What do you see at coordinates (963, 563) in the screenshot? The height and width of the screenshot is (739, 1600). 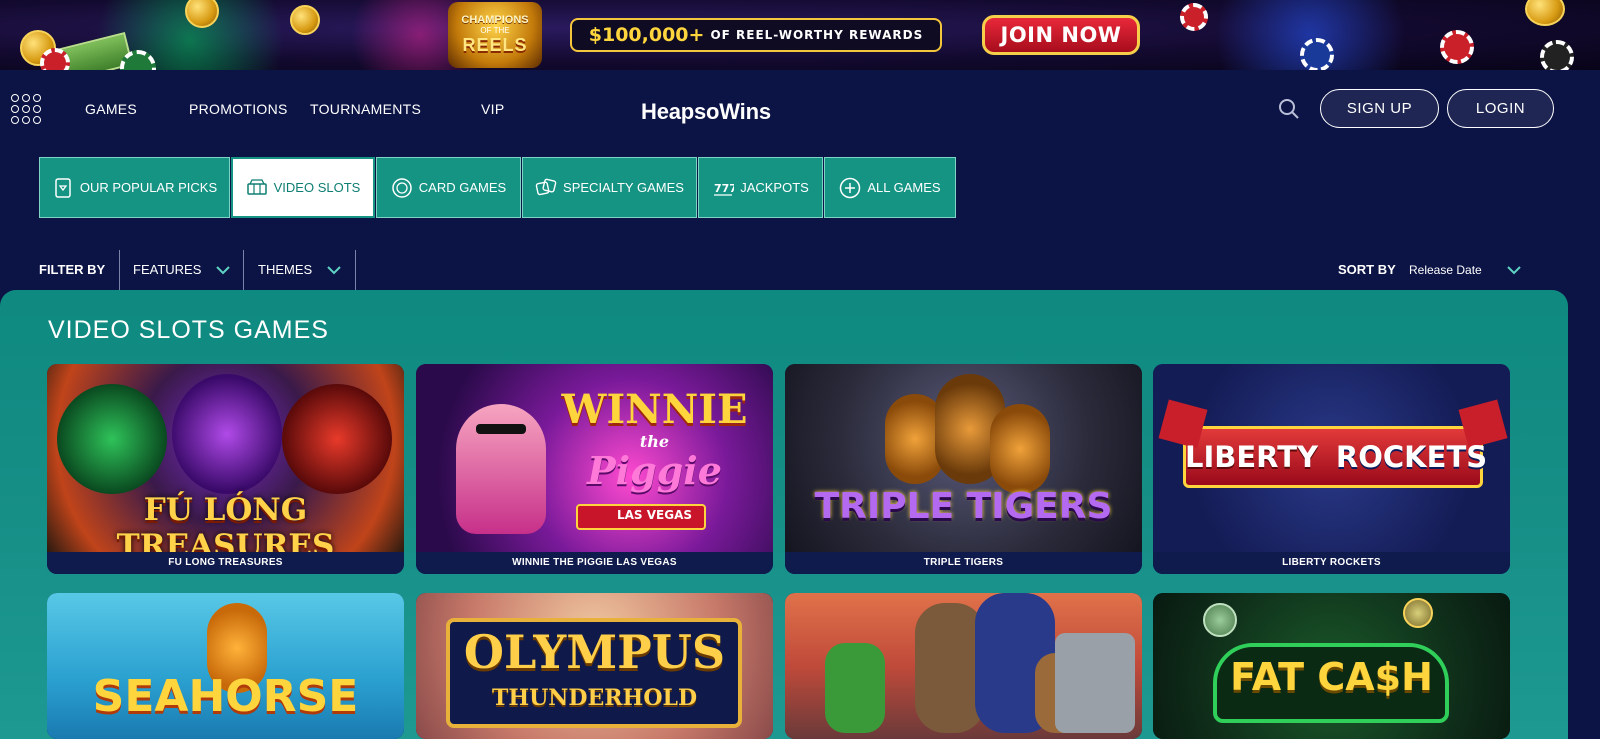 I see `game-title: TRIPLE TIGERS` at bounding box center [963, 563].